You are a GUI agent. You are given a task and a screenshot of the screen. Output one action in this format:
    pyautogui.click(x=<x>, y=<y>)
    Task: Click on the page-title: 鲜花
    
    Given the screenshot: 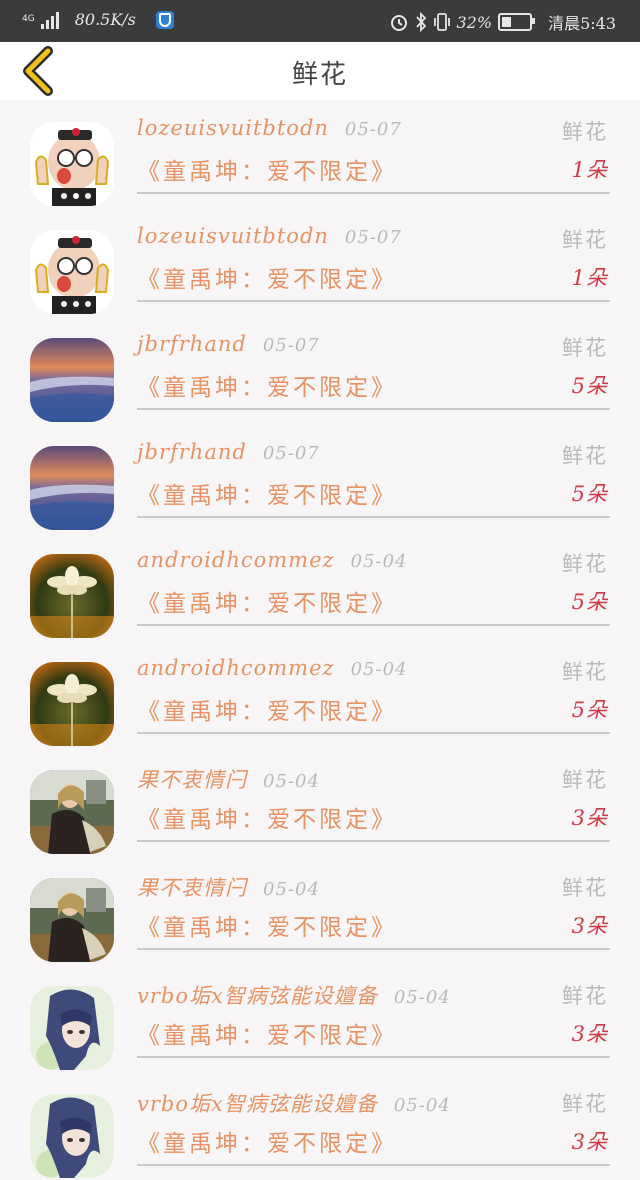 What is the action you would take?
    pyautogui.click(x=319, y=75)
    